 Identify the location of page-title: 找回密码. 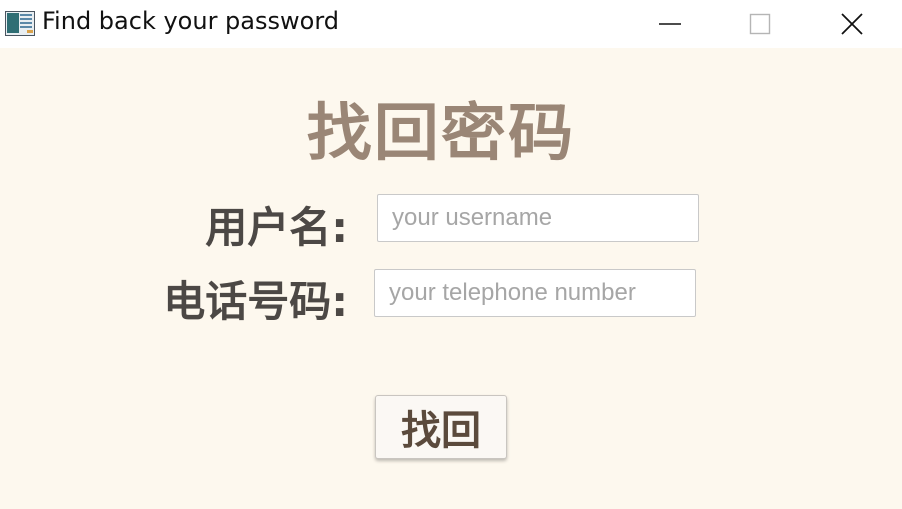
(441, 132).